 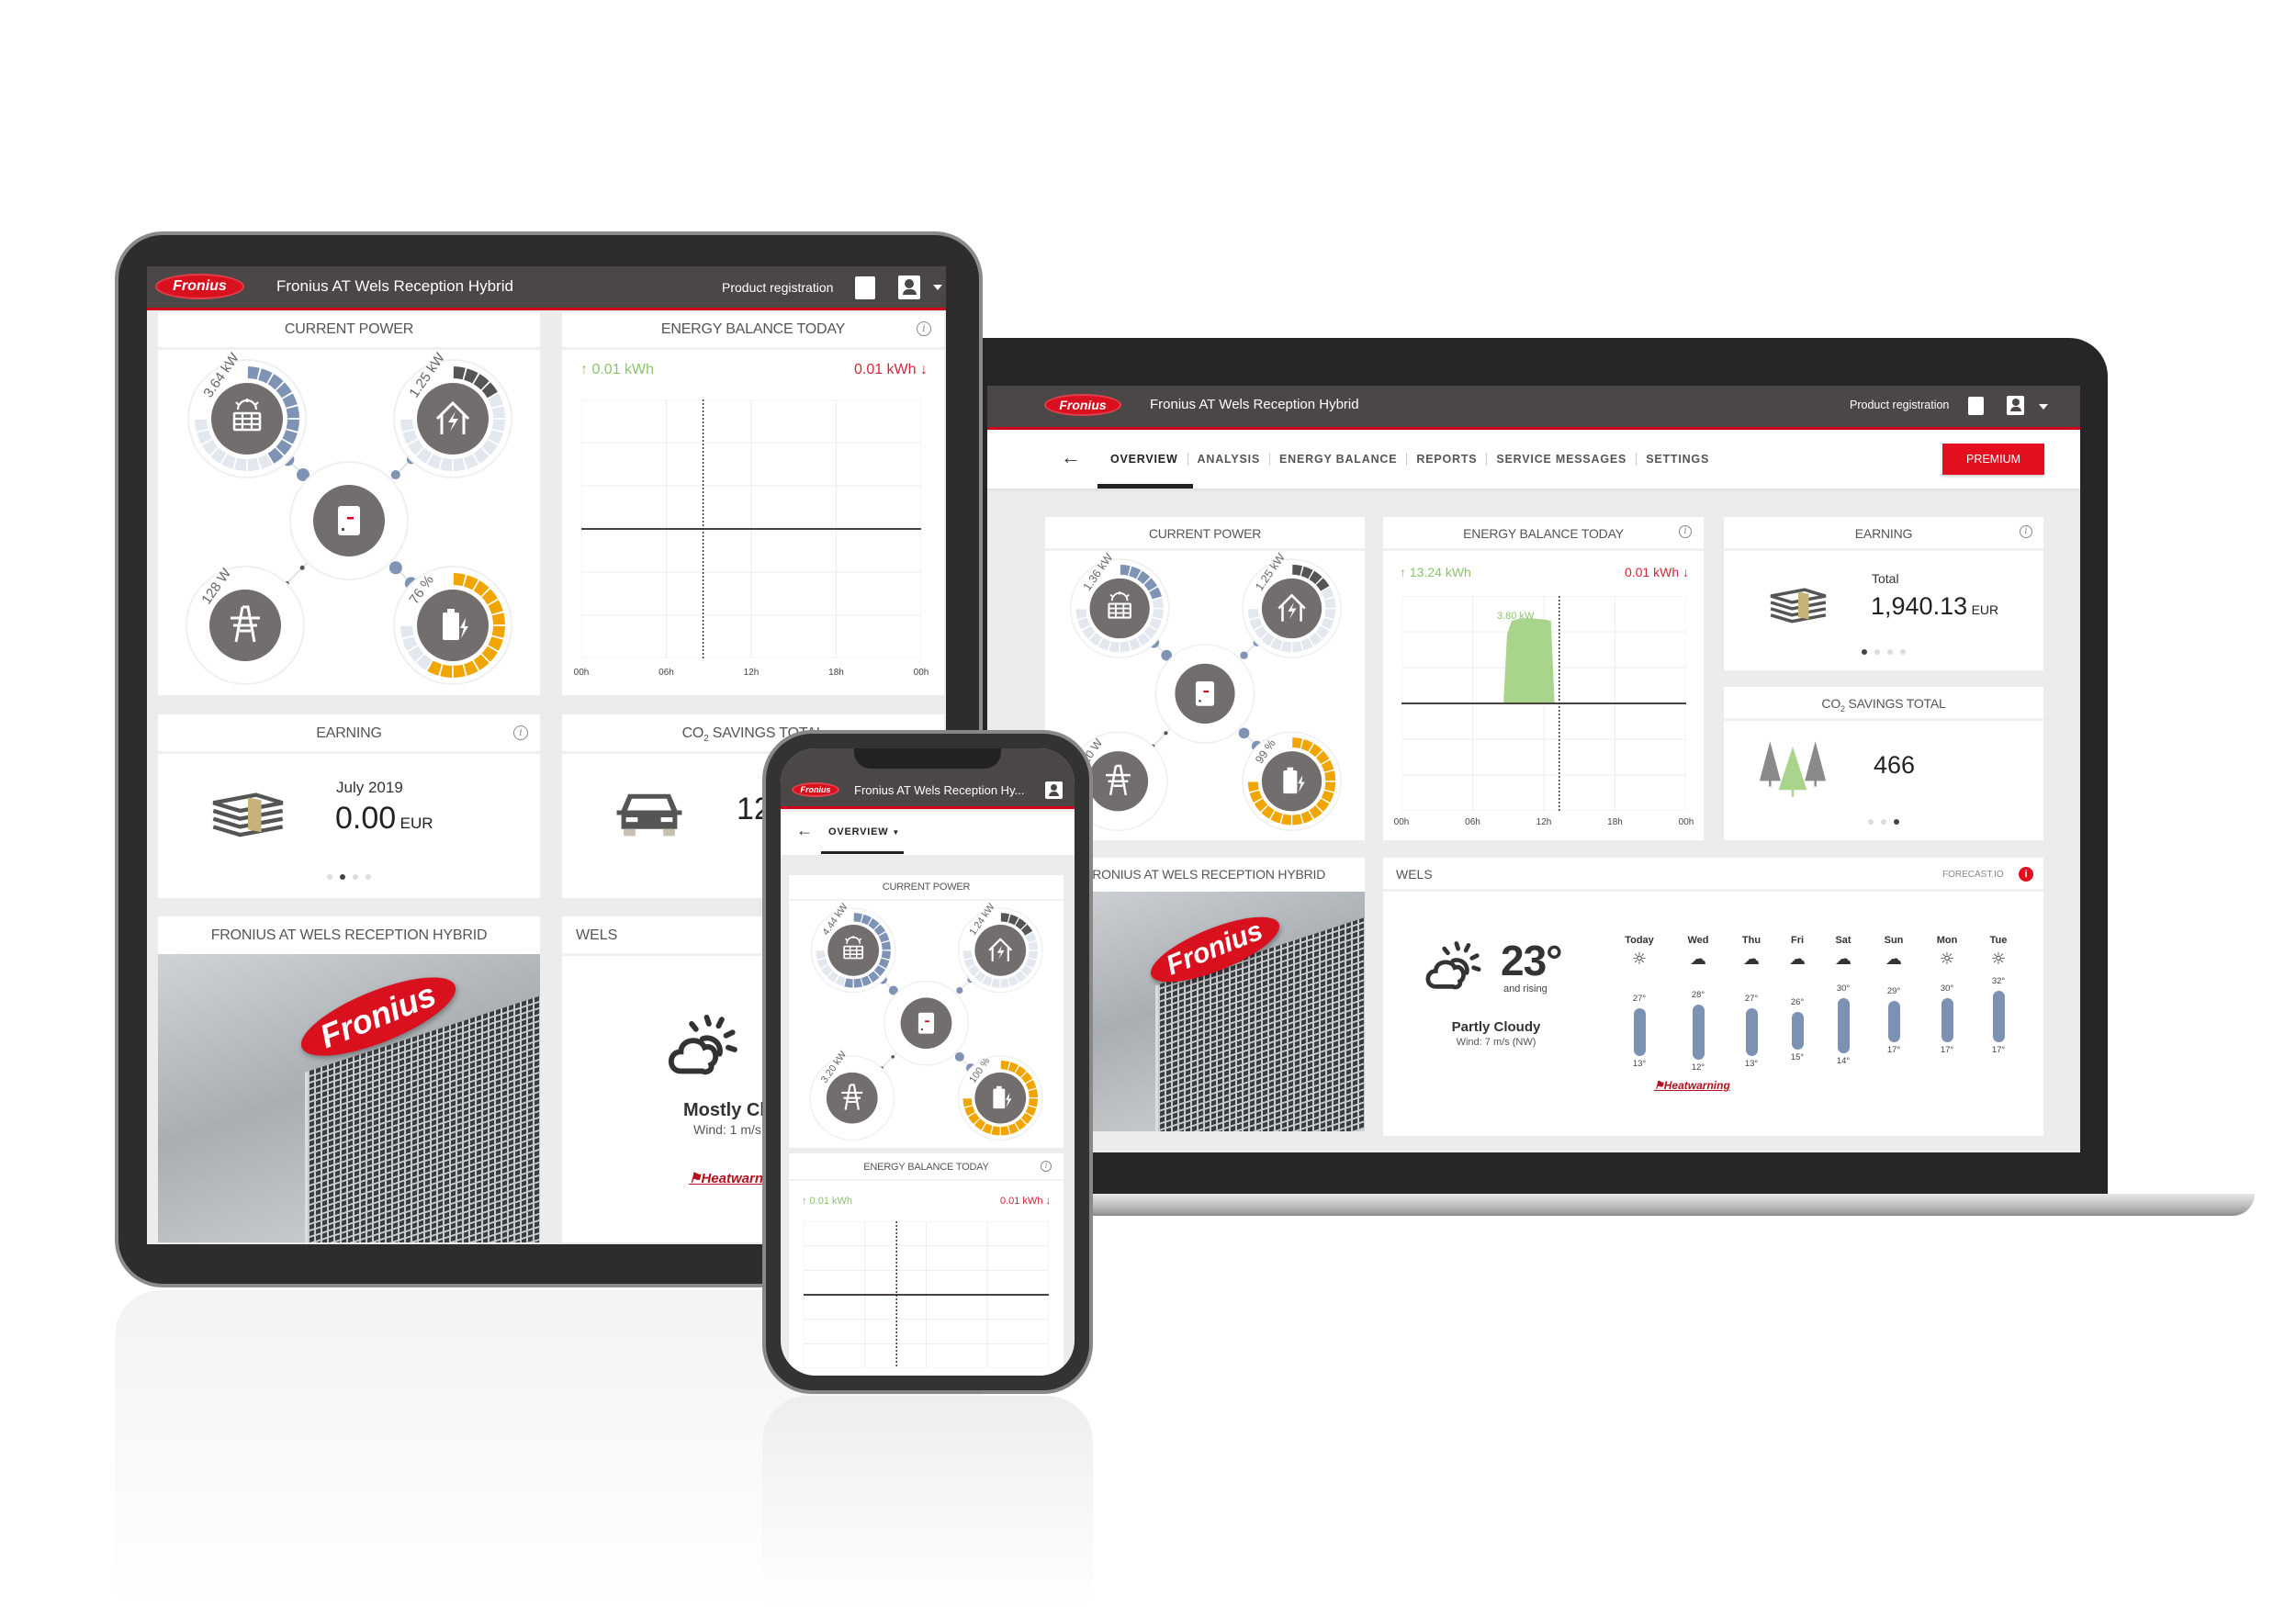 I want to click on forecast-day: Fri, so click(x=1797, y=940).